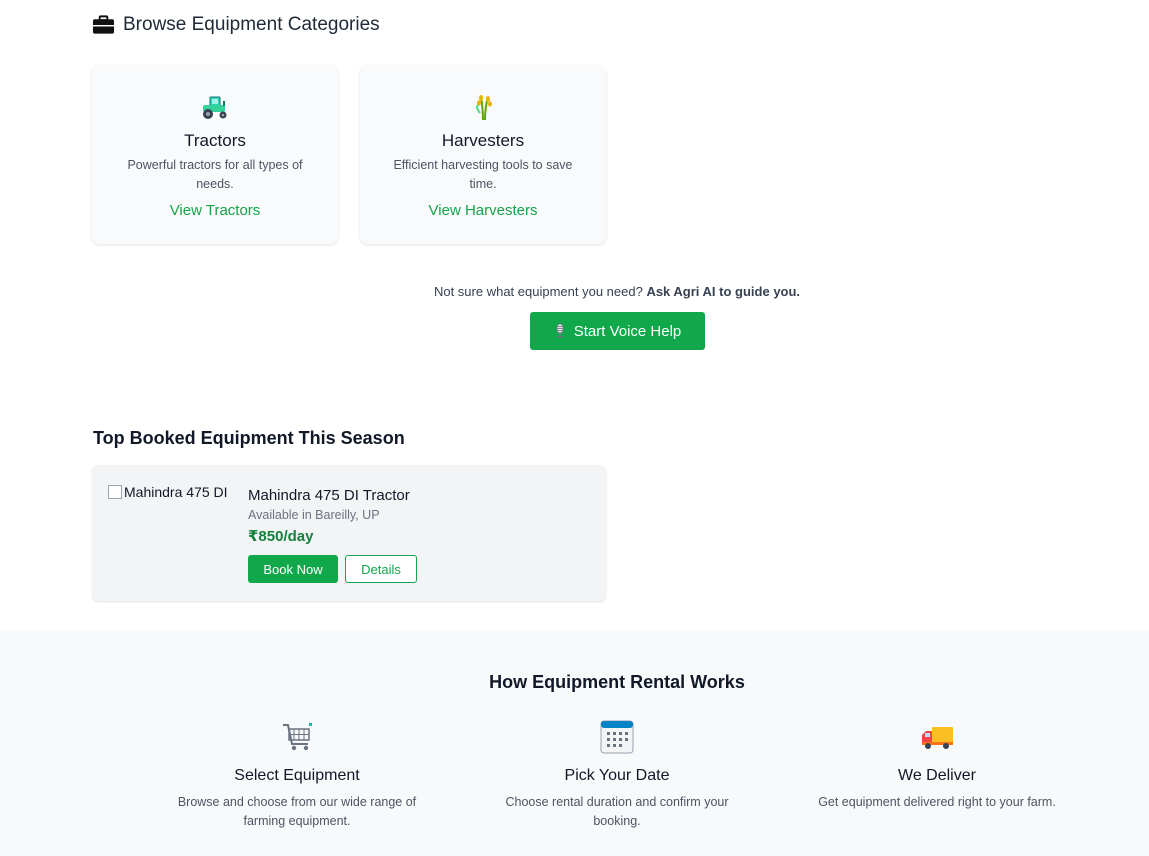  I want to click on voice-prompt-text: Not sure what equipment you need?, so click(538, 291).